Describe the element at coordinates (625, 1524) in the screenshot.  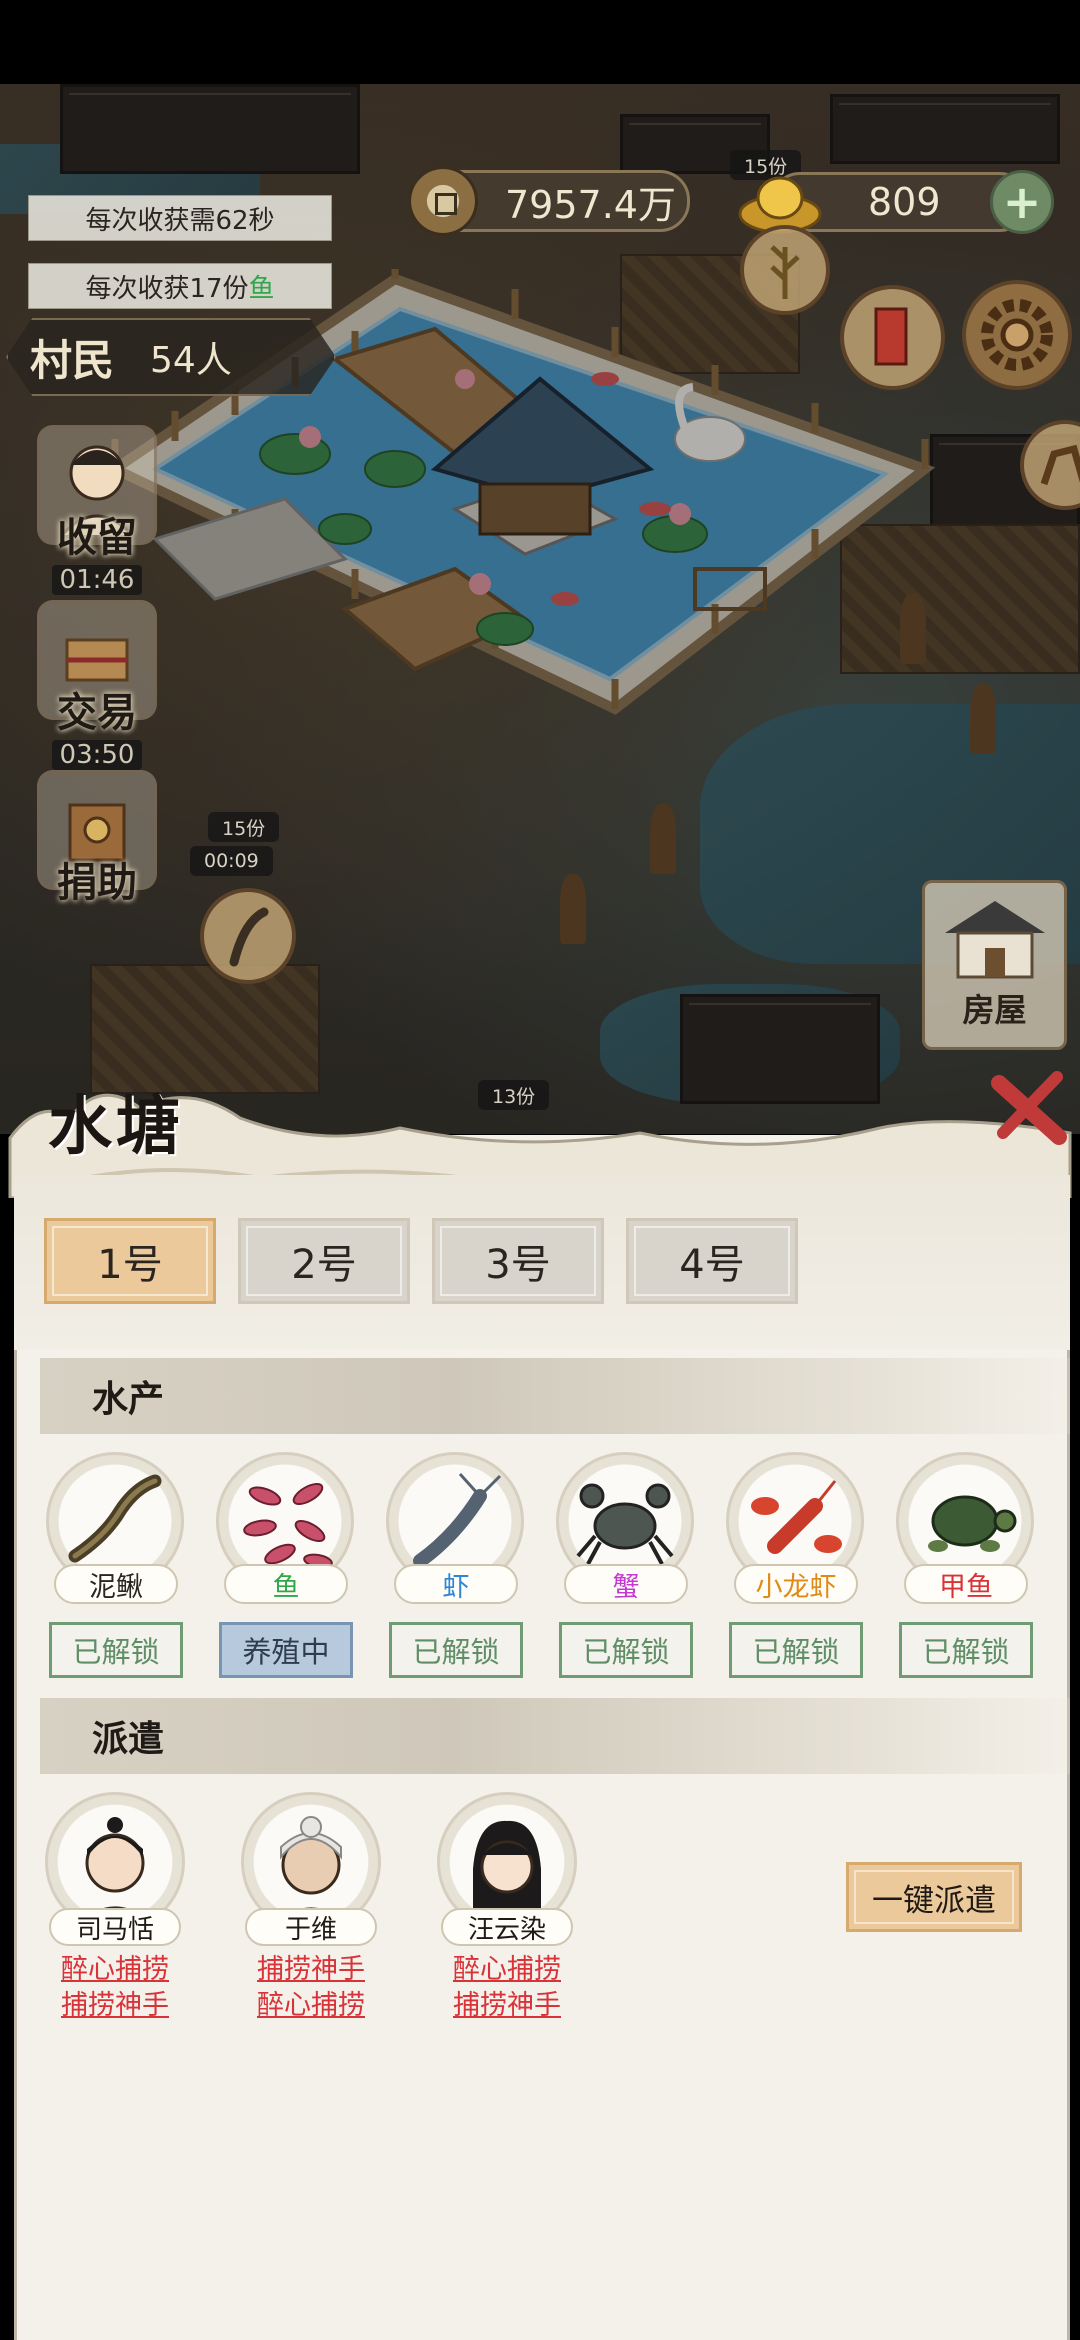
I see `crab-icon` at that location.